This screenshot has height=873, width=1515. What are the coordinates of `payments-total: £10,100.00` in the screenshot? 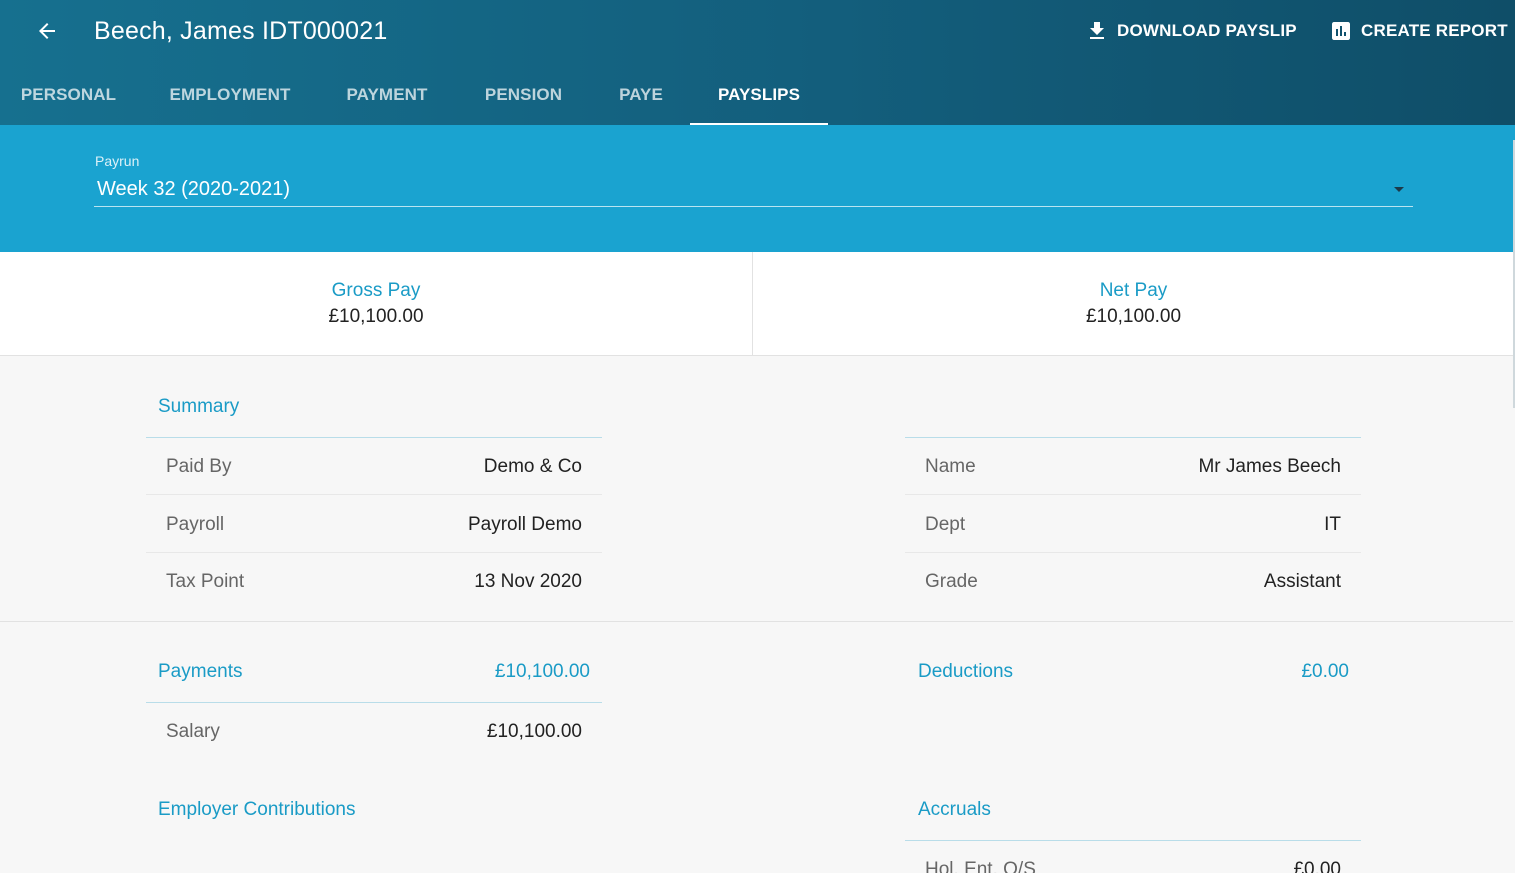 It's located at (542, 671).